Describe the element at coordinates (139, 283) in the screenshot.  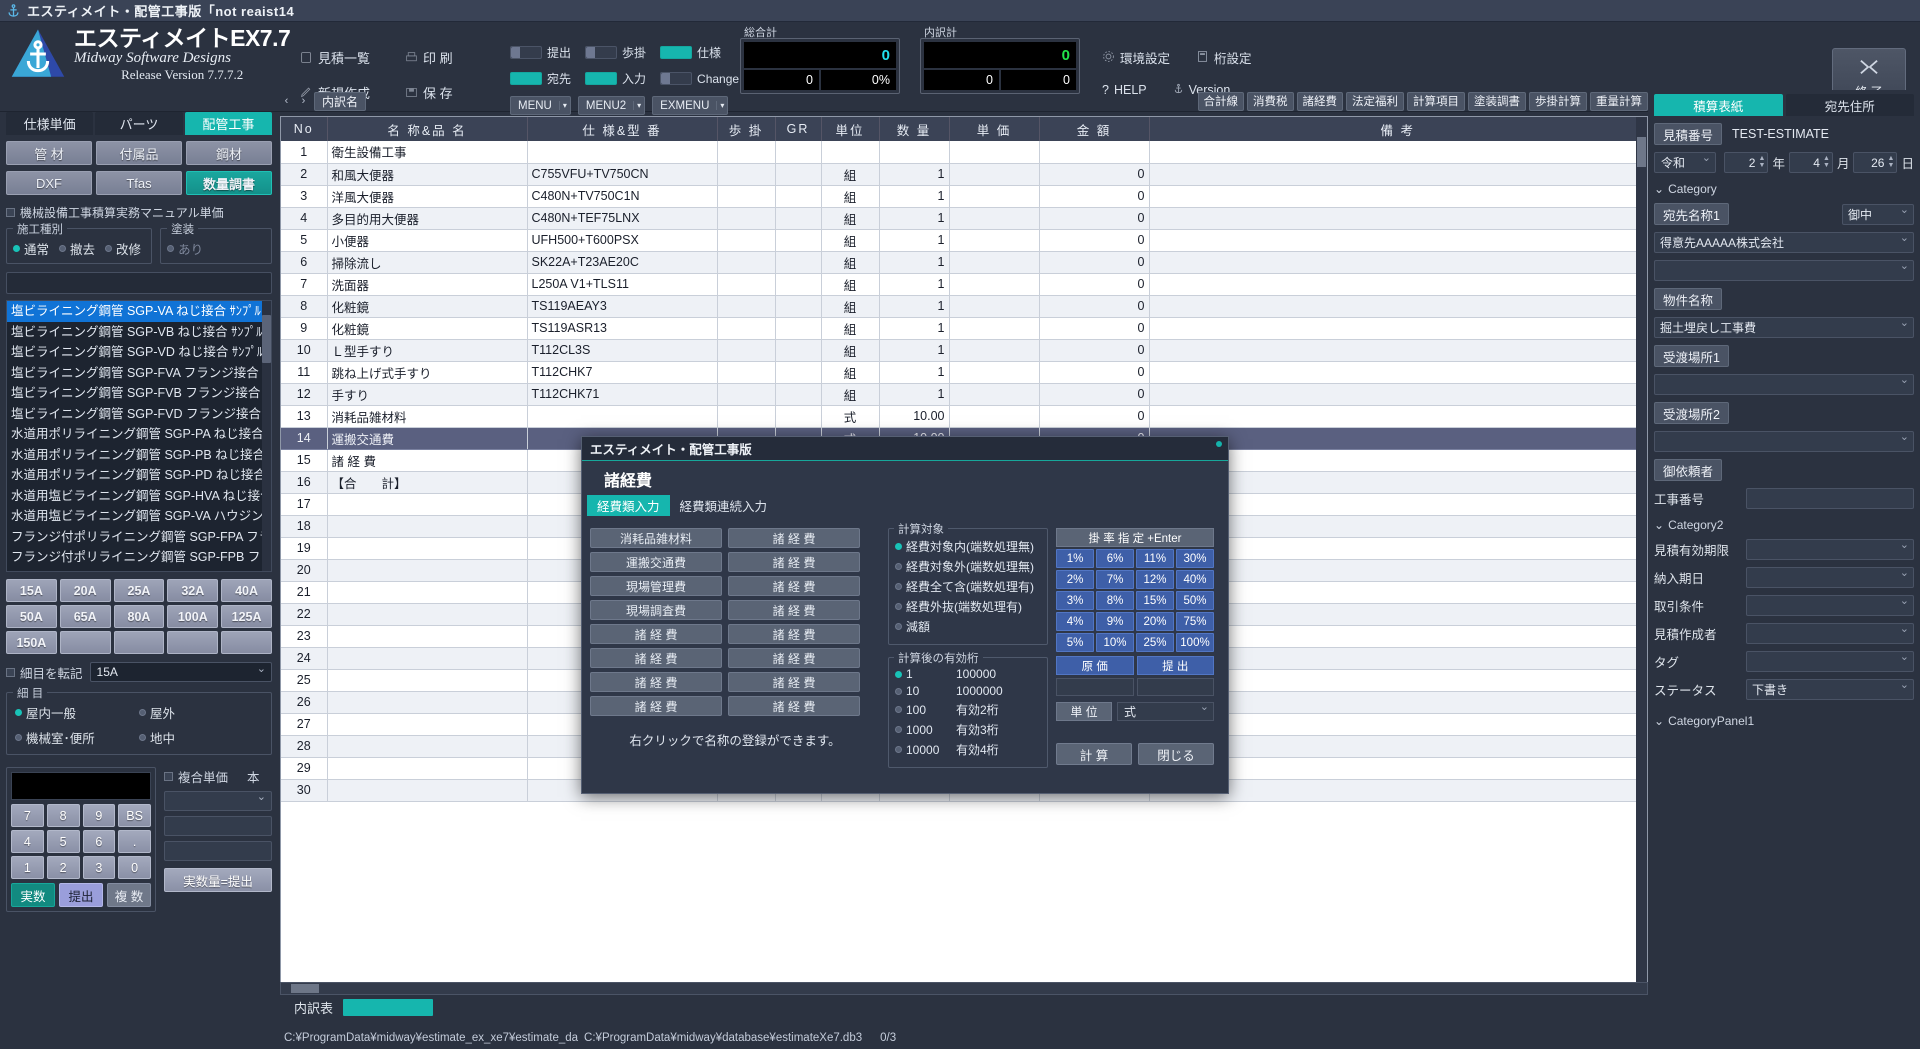
I see `material-search-input` at that location.